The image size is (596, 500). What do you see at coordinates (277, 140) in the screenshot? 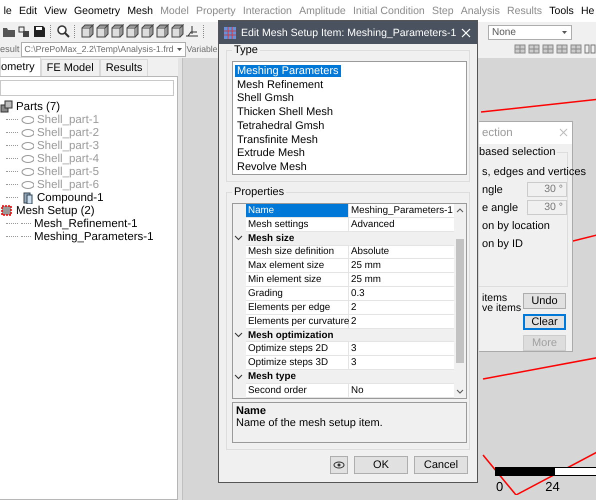
I see `type-list-item: Transfinite Mesh` at bounding box center [277, 140].